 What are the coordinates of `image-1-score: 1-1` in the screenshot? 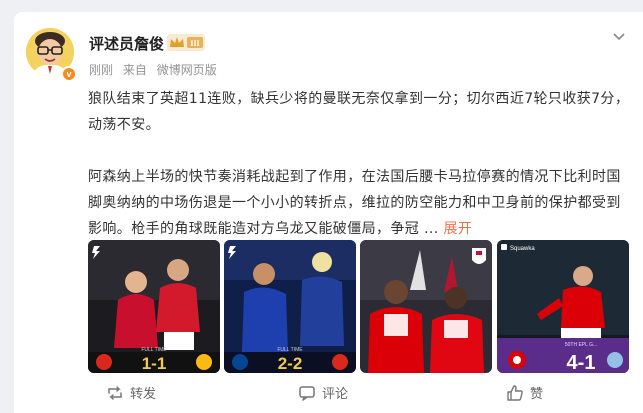 It's located at (154, 363).